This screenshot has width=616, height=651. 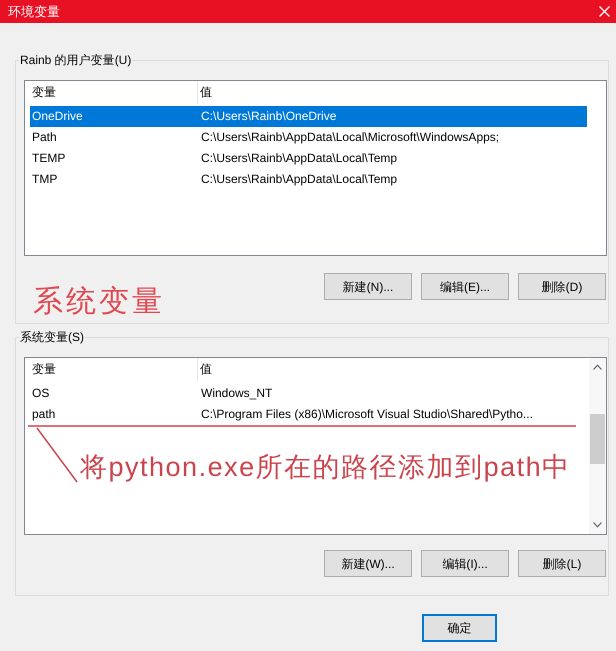 I want to click on group-label: Rainb 的用户变量(U), so click(x=75, y=60).